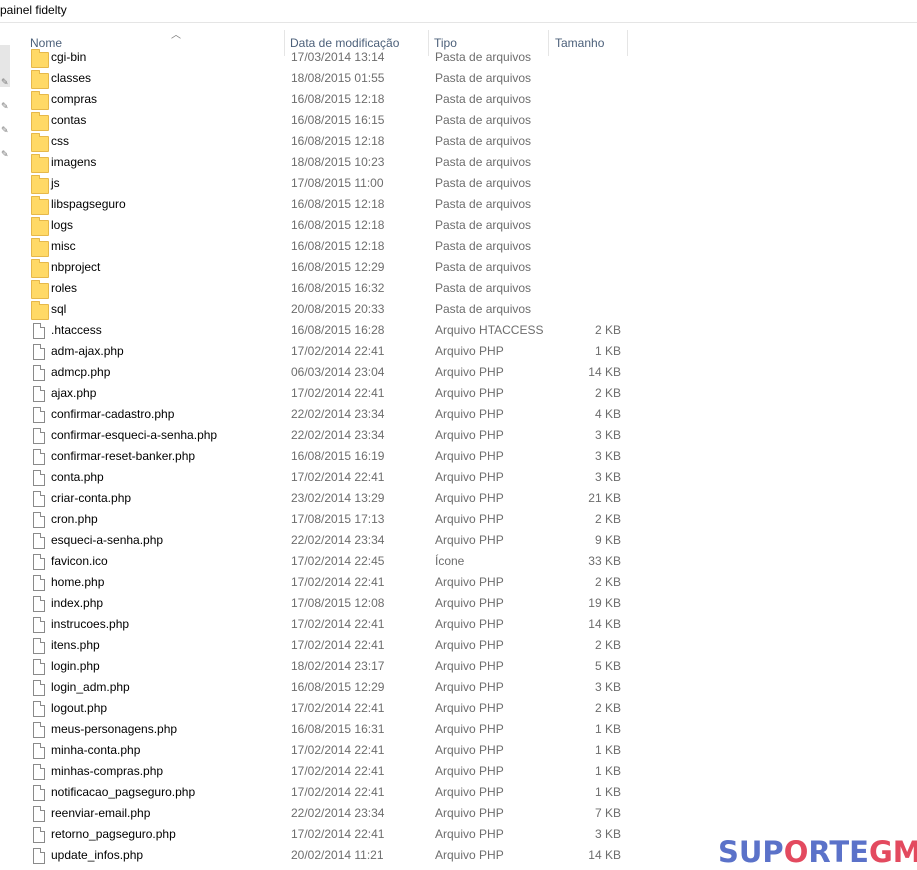 The width and height of the screenshot is (917, 870). Describe the element at coordinates (458, 162) in the screenshot. I see `file-row: imagens 18/08/2015 10:23 Pasta de arquivos` at that location.